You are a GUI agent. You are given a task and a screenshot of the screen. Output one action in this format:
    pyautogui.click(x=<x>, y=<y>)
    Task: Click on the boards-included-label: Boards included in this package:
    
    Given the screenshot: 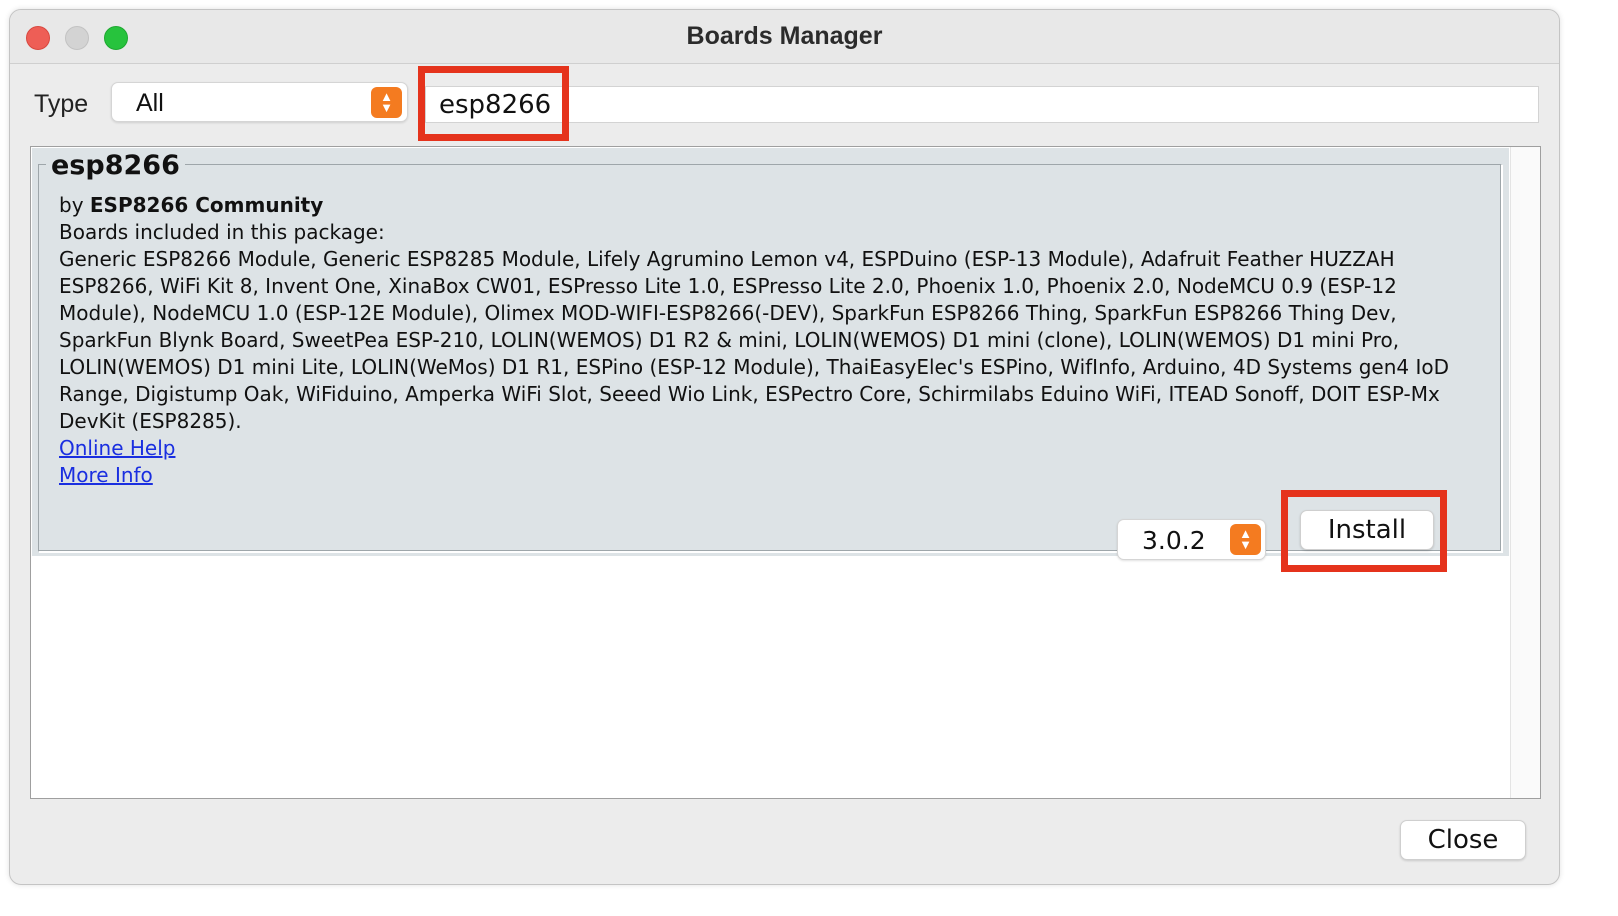 What is the action you would take?
    pyautogui.click(x=222, y=232)
    